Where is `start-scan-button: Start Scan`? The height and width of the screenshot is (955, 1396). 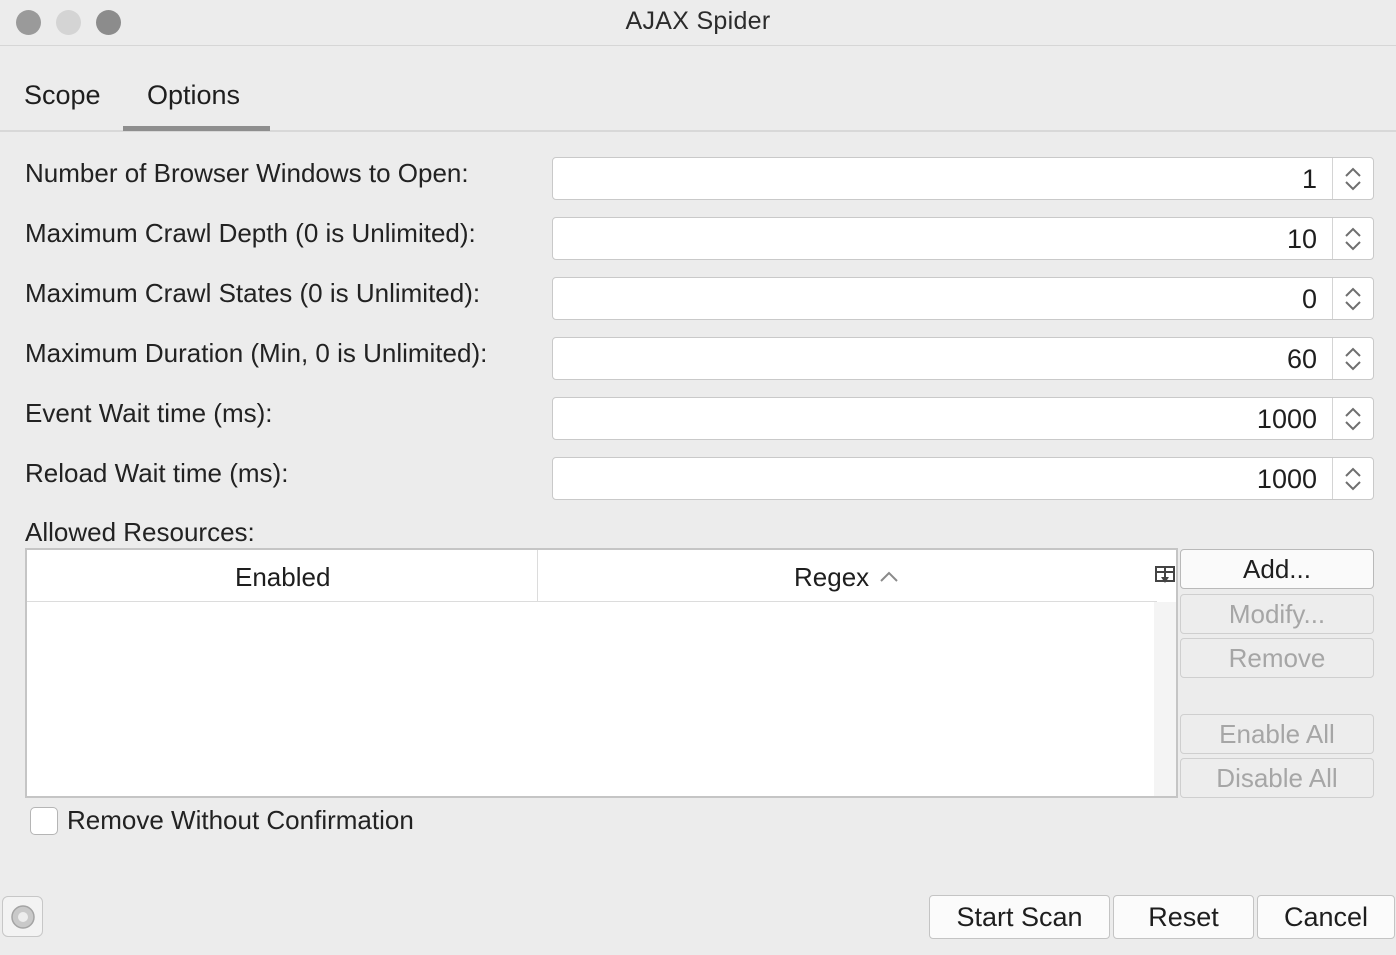
start-scan-button: Start Scan is located at coordinates (1019, 917).